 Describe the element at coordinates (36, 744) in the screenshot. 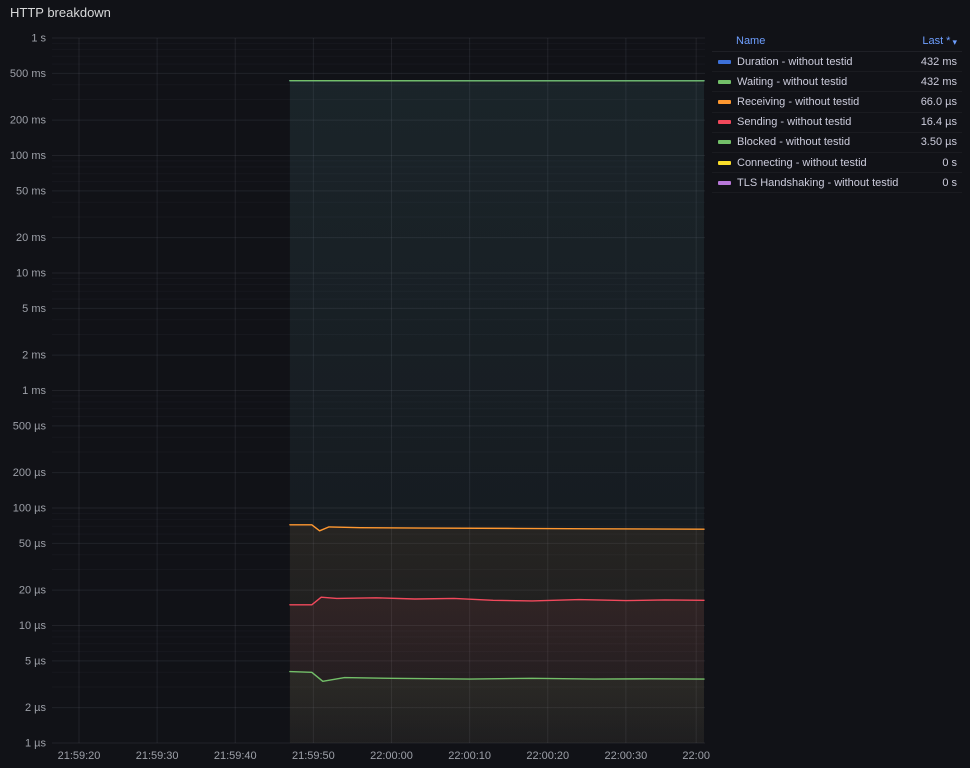

I see `svg-text: 1 µs` at that location.